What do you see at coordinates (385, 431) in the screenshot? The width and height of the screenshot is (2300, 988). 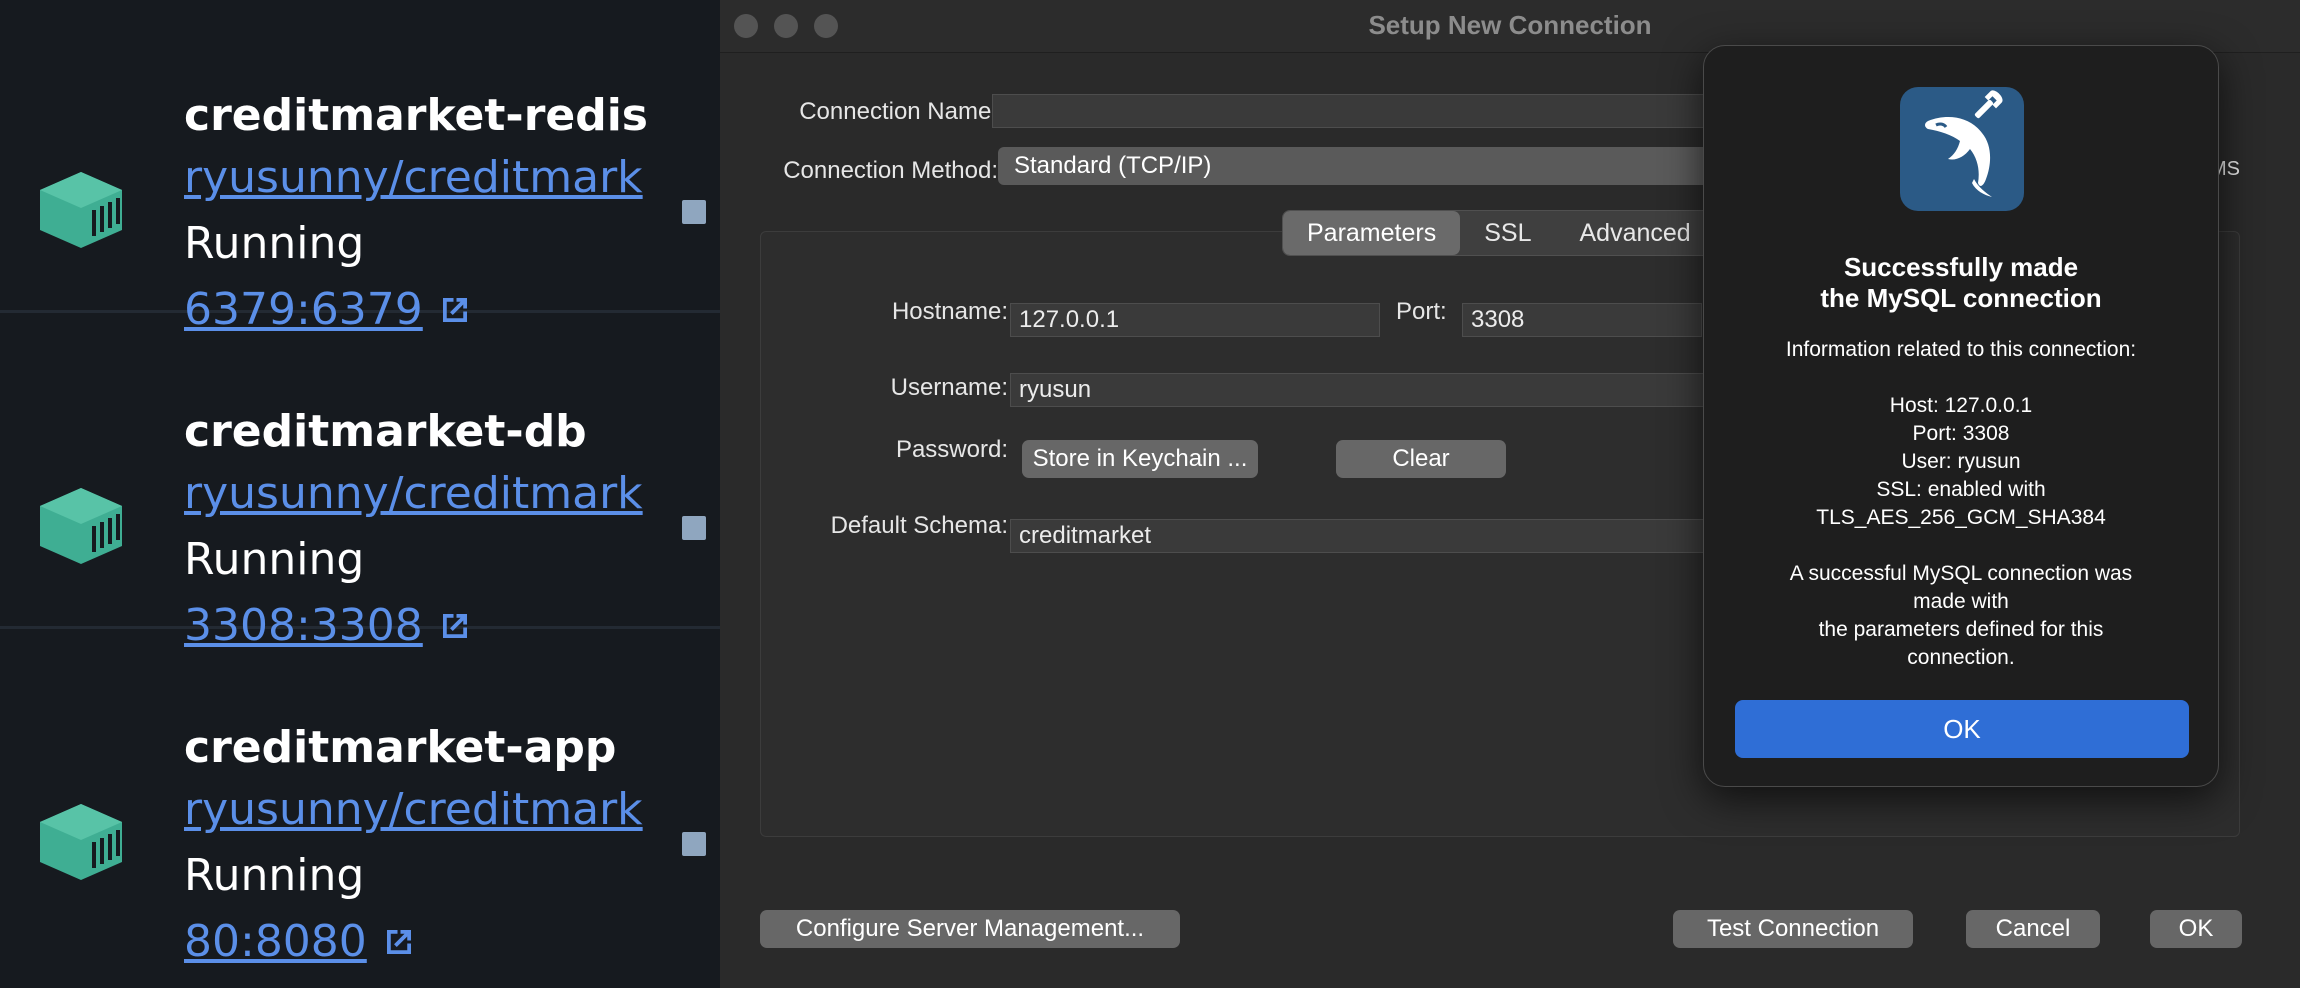 I see `container-name: creditmarket-db` at bounding box center [385, 431].